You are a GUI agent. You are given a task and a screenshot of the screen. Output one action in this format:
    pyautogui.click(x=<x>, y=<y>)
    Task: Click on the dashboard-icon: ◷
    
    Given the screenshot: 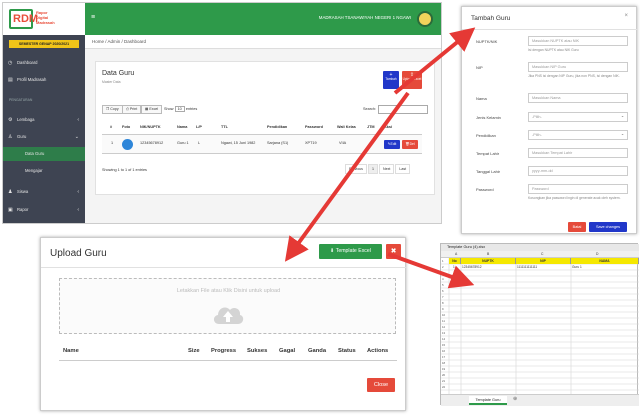 What is the action you would take?
    pyautogui.click(x=10, y=63)
    